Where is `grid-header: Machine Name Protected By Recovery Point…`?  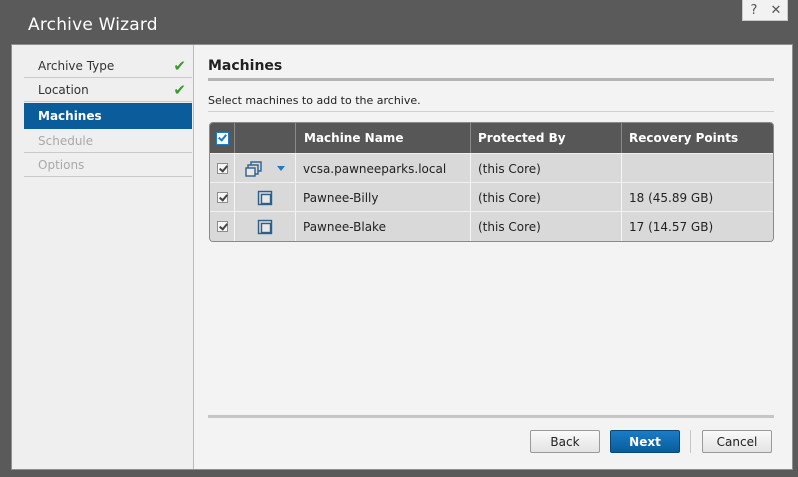
grid-header: Machine Name Protected By Recovery Point… is located at coordinates (491, 138).